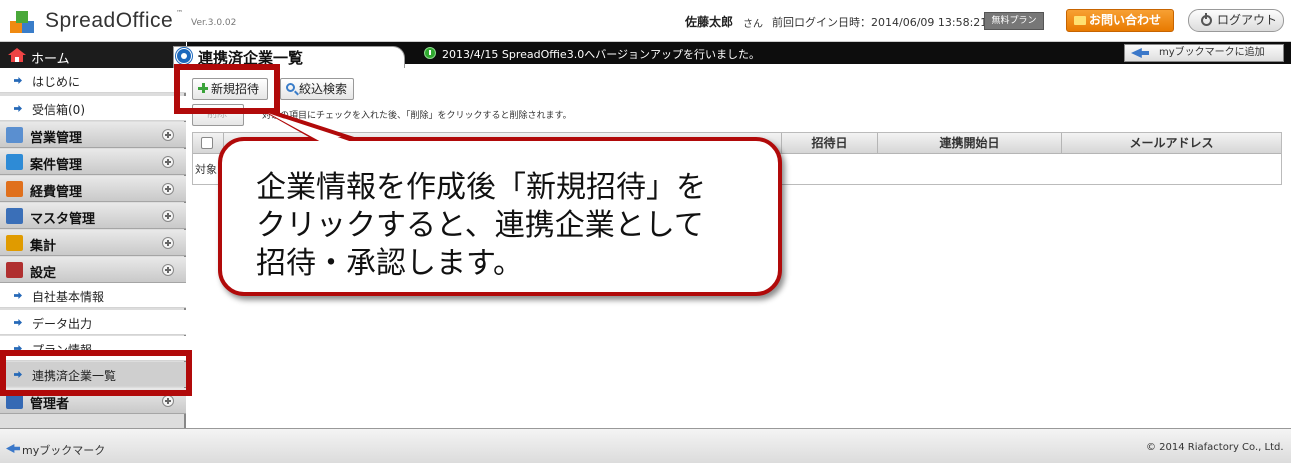 The width and height of the screenshot is (1291, 463). Describe the element at coordinates (56, 192) in the screenshot. I see `sidebar-section-label: 経費管理` at that location.